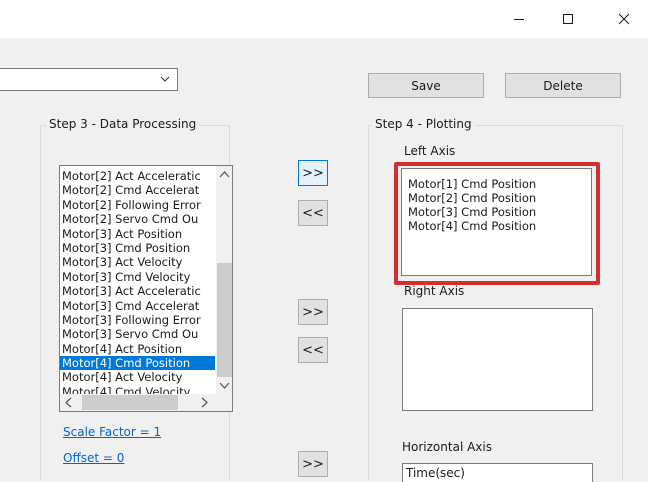  I want to click on left-axis-highlight, so click(497, 223).